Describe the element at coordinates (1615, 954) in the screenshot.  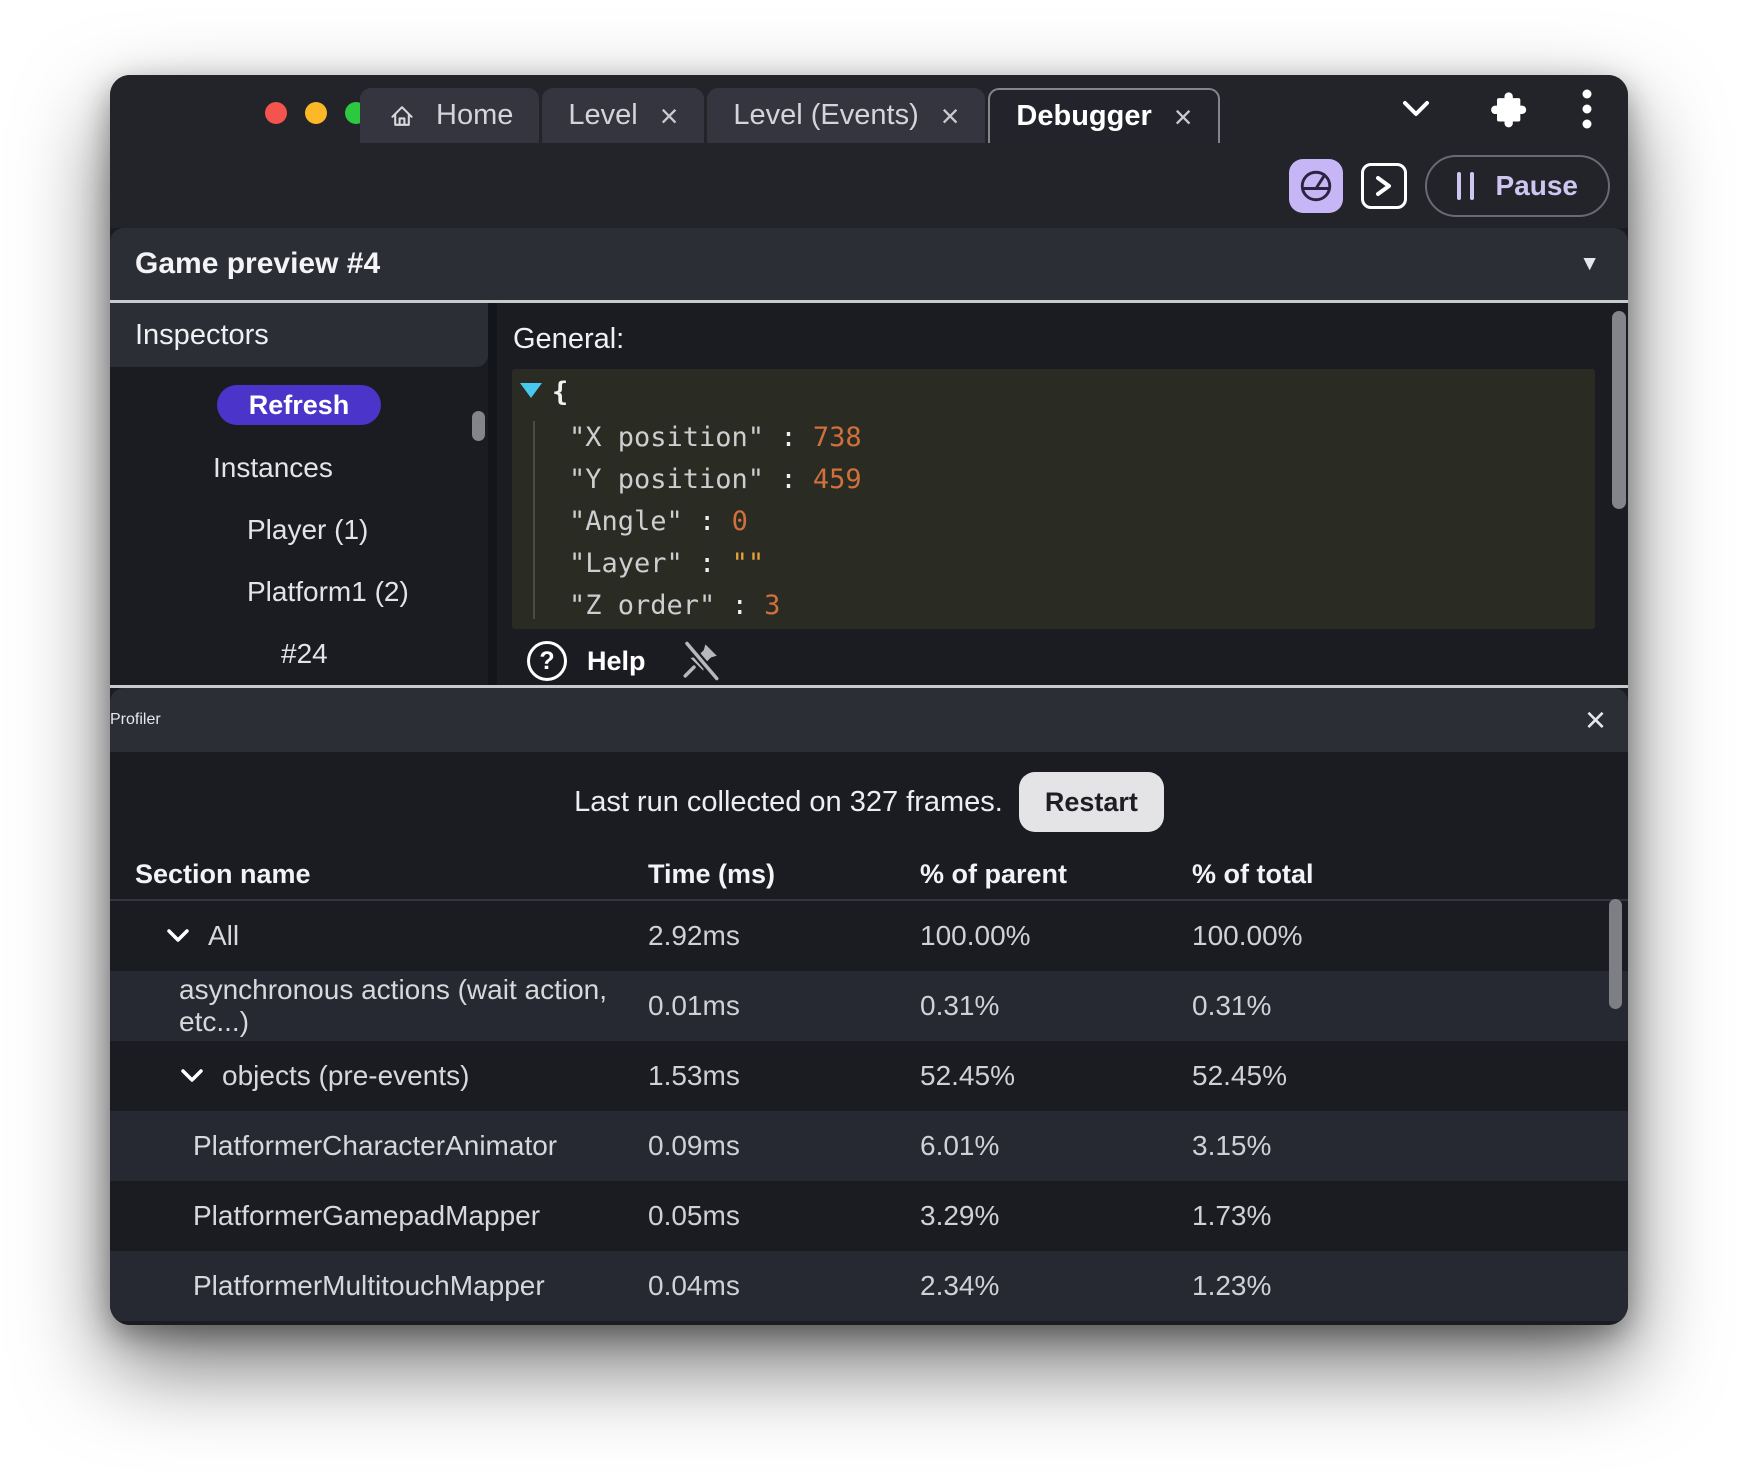
I see `profiler-scrollbar` at that location.